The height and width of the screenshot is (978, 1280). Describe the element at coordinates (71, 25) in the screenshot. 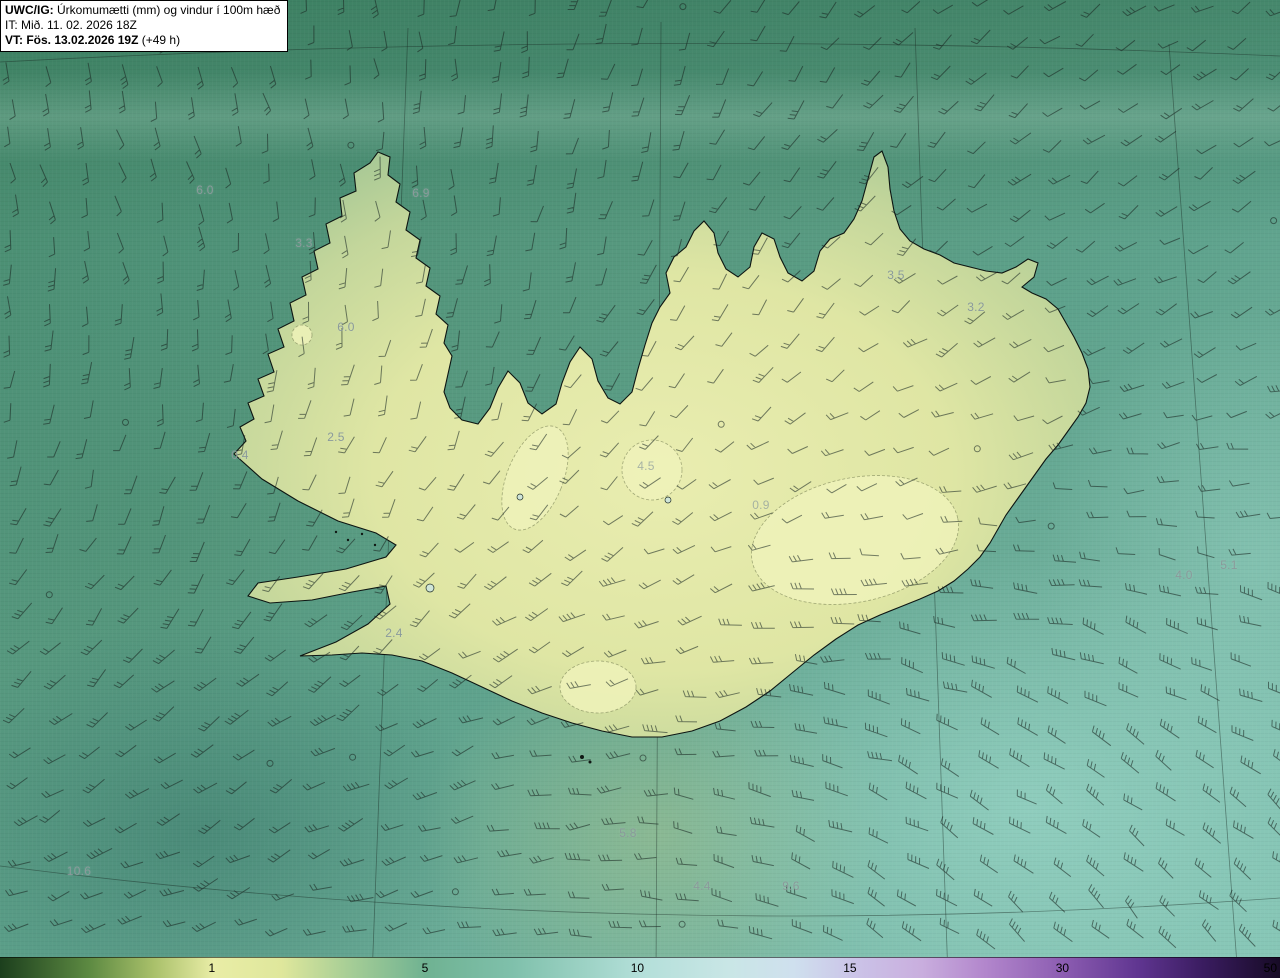

I see `init-time: IT: Mið. 11. 02. 2026 18Z` at that location.